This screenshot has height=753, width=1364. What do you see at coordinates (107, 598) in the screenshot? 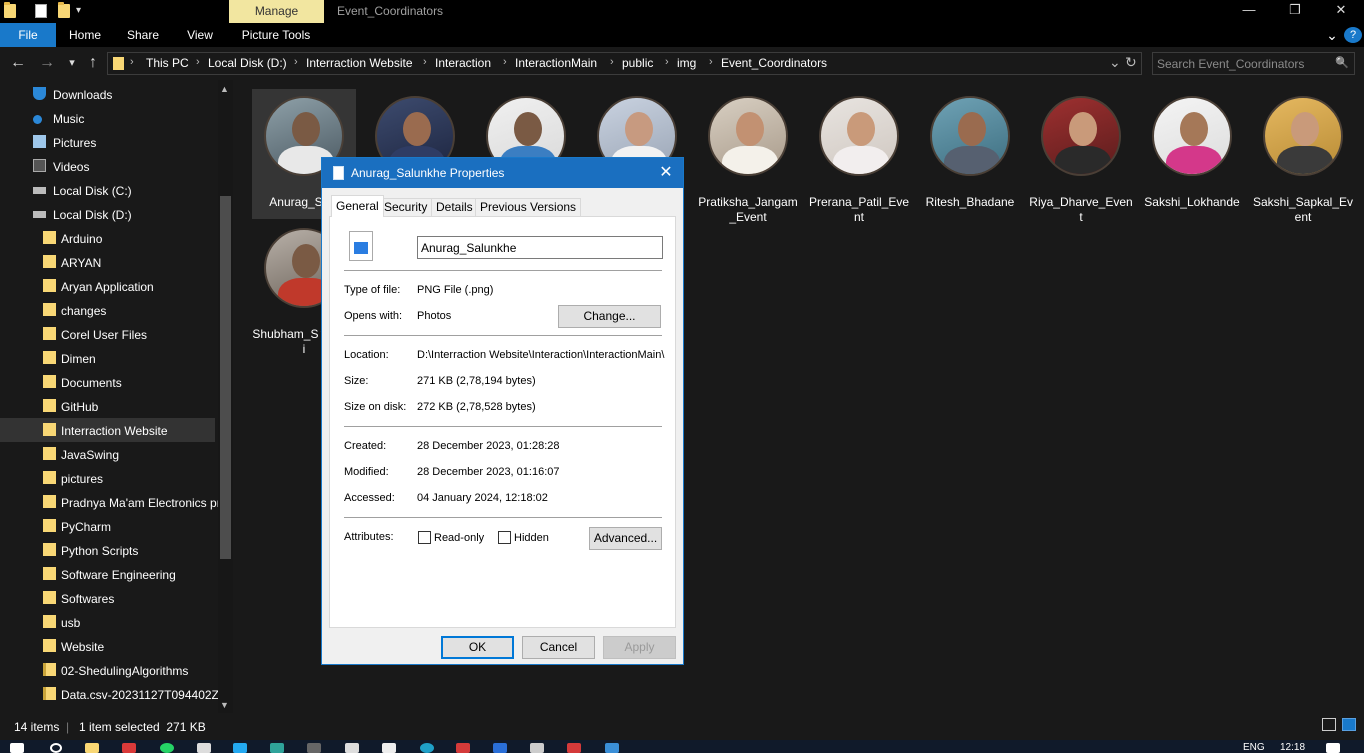
I see `nav-item-softwares: Softwares` at bounding box center [107, 598].